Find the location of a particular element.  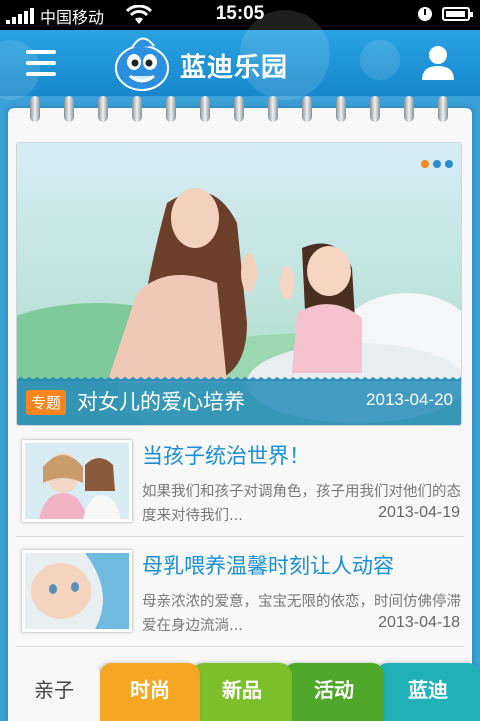

alarm-icon is located at coordinates (425, 14).